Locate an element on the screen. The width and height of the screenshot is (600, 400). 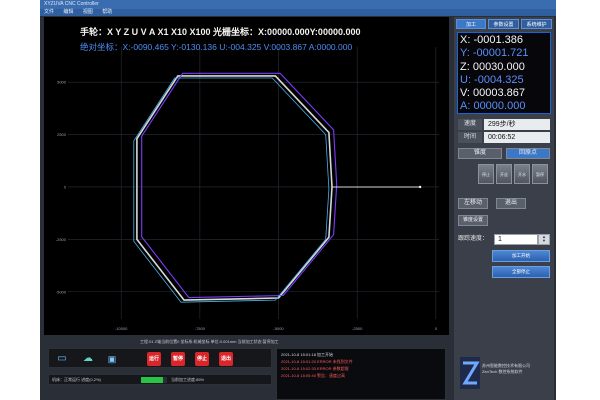
coord-a: A: 00000.000 is located at coordinates (493, 106).